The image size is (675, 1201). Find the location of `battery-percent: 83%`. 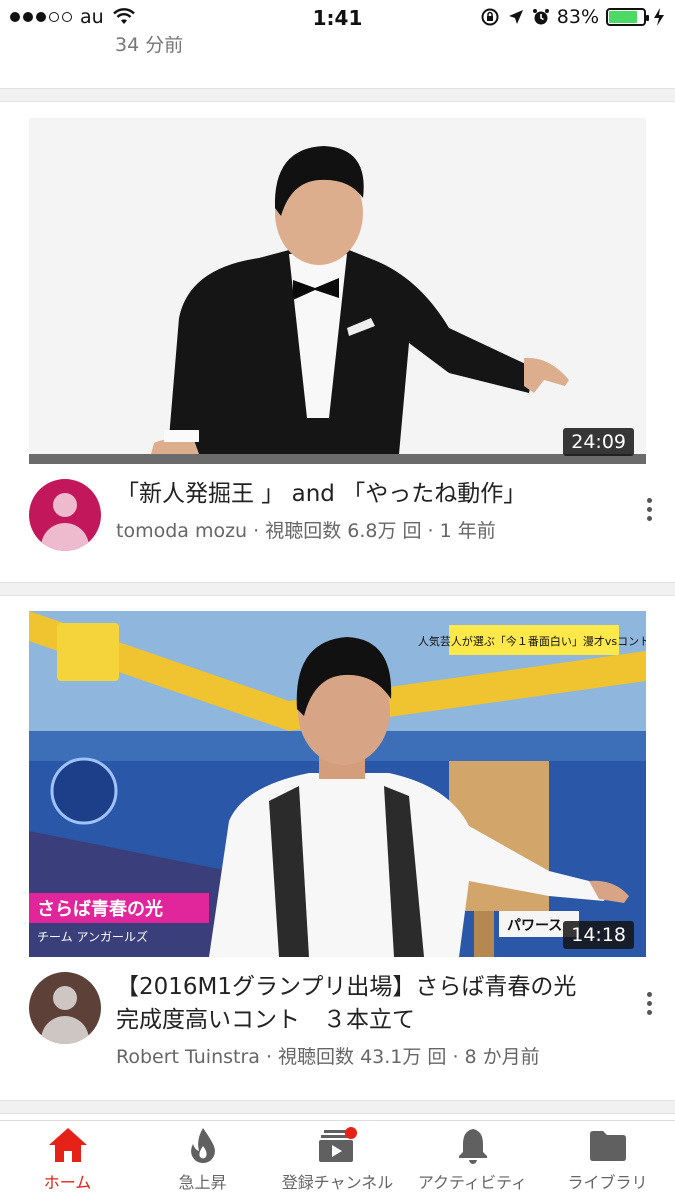

battery-percent: 83% is located at coordinates (577, 17).